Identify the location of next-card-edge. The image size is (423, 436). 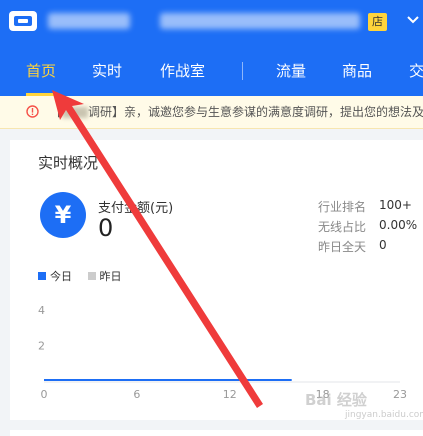
(216, 433).